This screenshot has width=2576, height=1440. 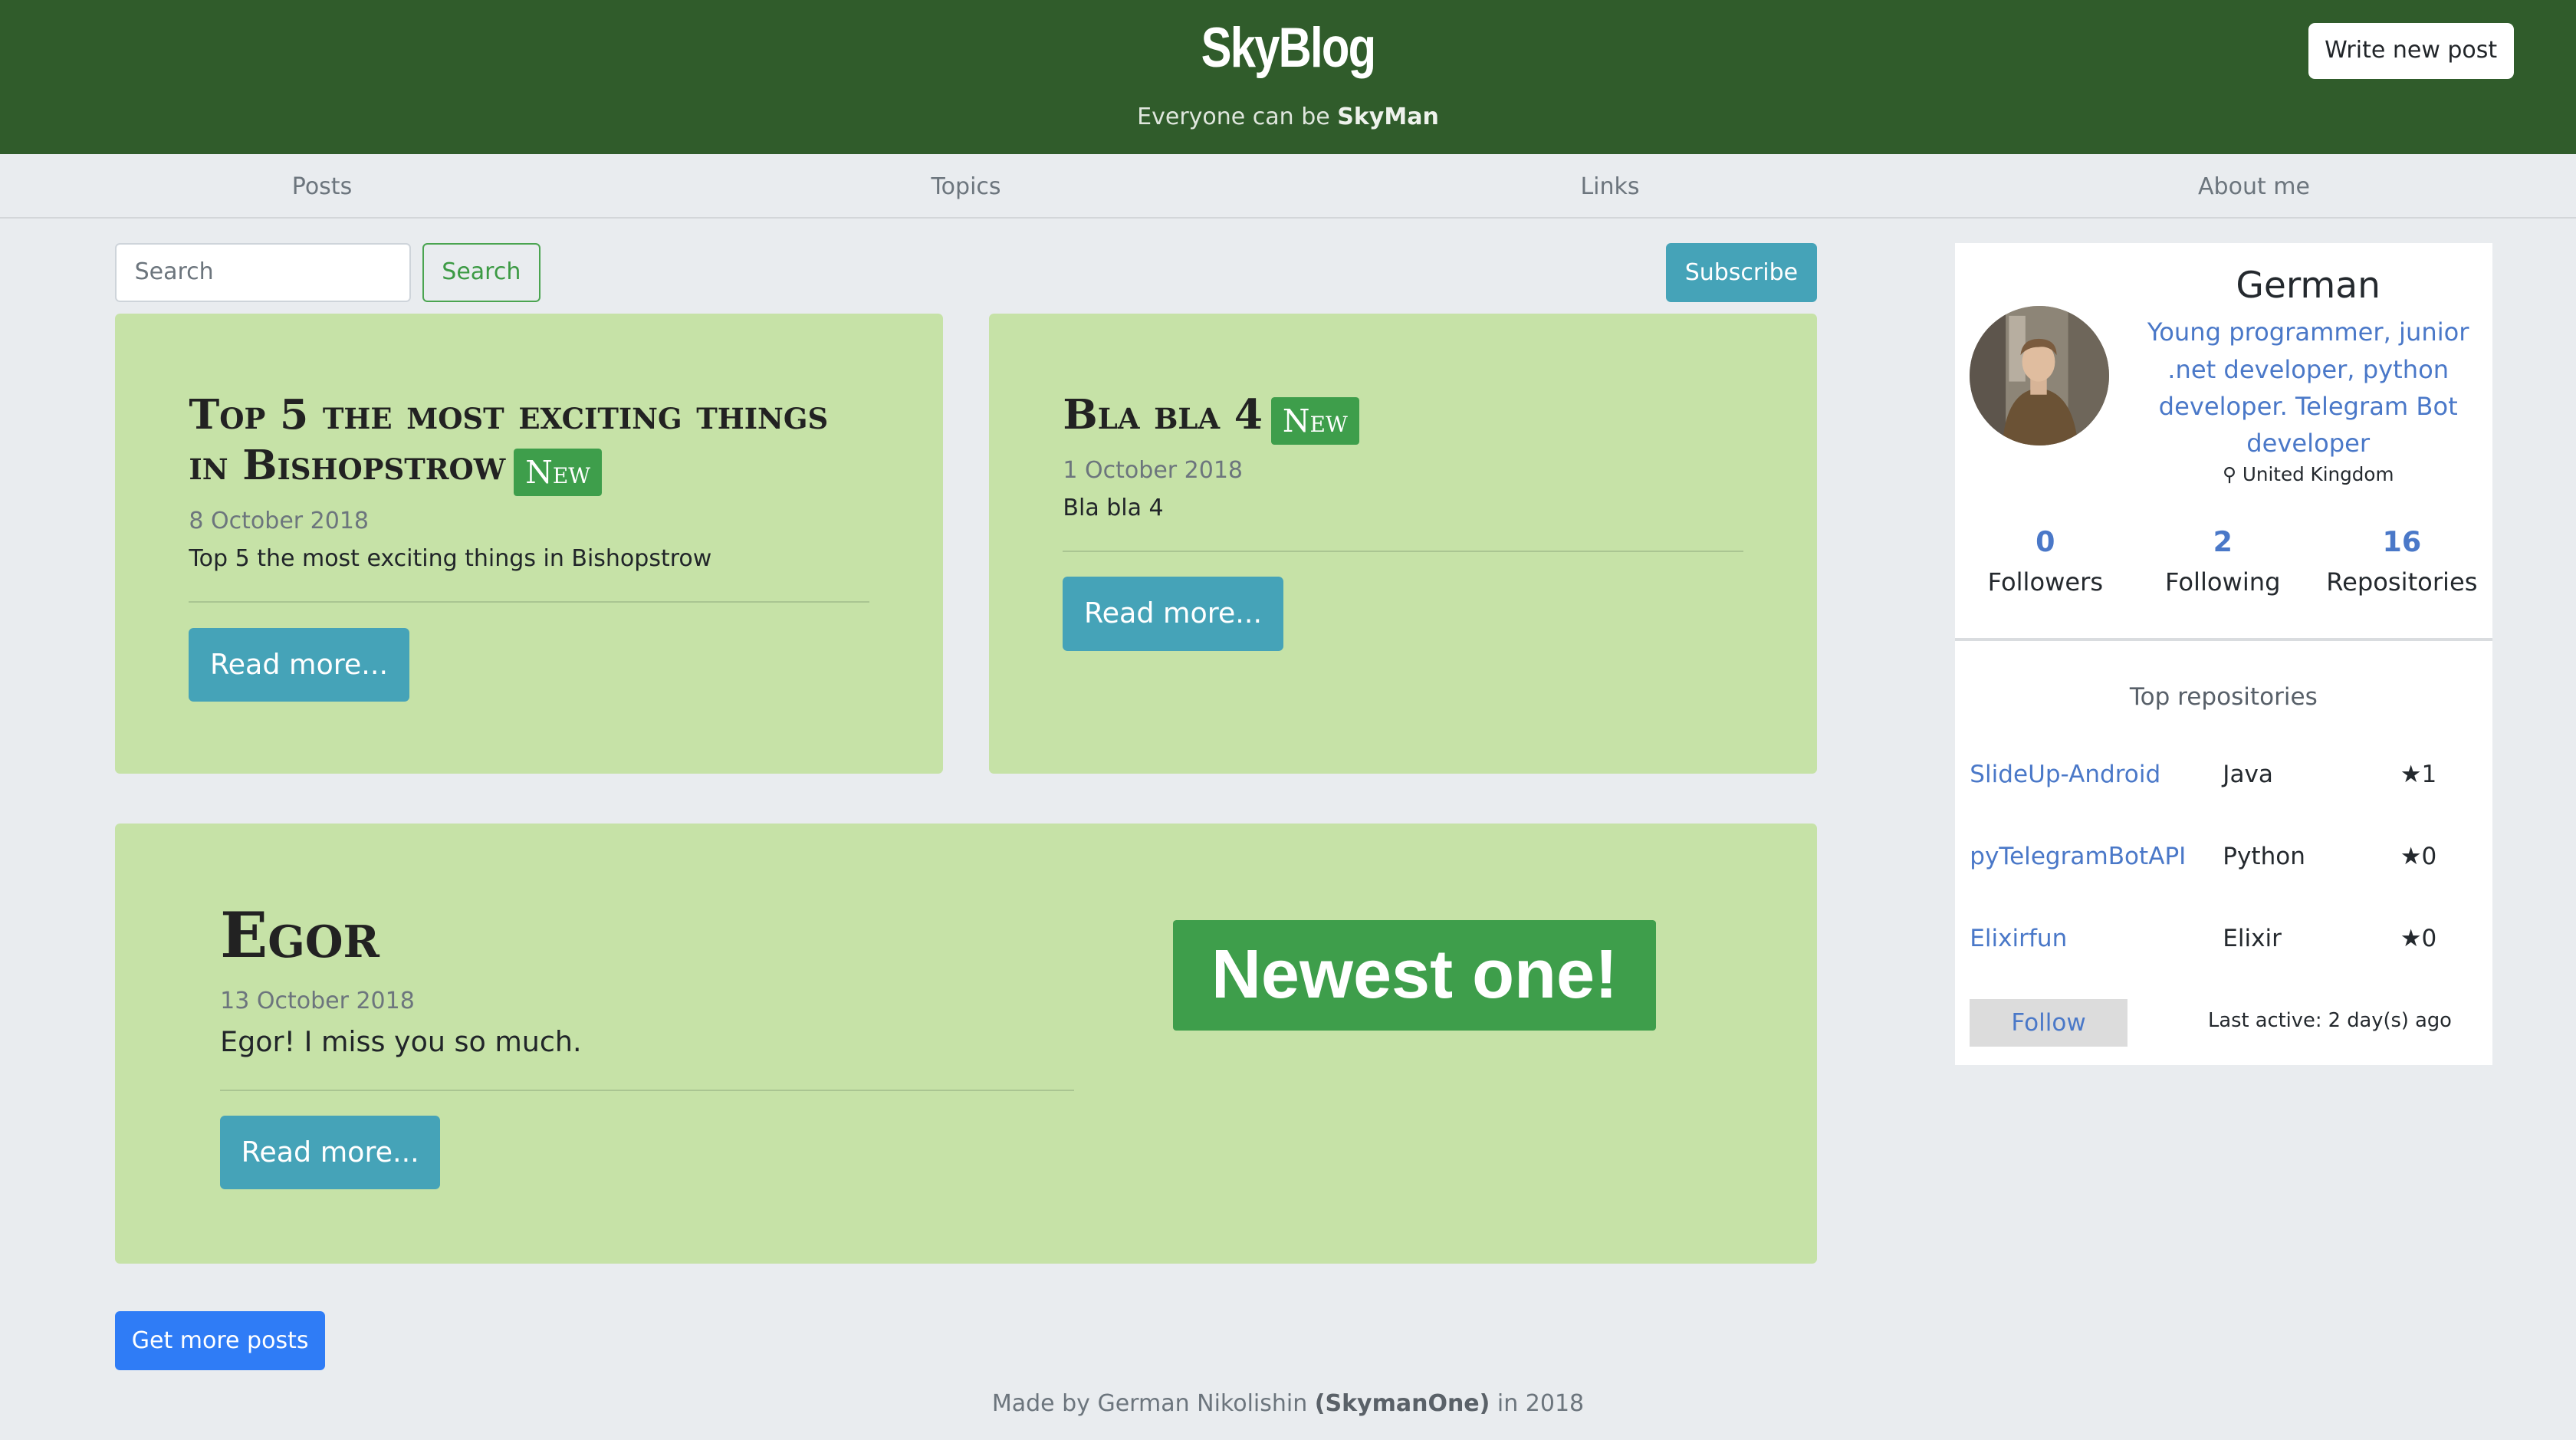 What do you see at coordinates (1388, 117) in the screenshot?
I see `tagline-name: SkyMan` at bounding box center [1388, 117].